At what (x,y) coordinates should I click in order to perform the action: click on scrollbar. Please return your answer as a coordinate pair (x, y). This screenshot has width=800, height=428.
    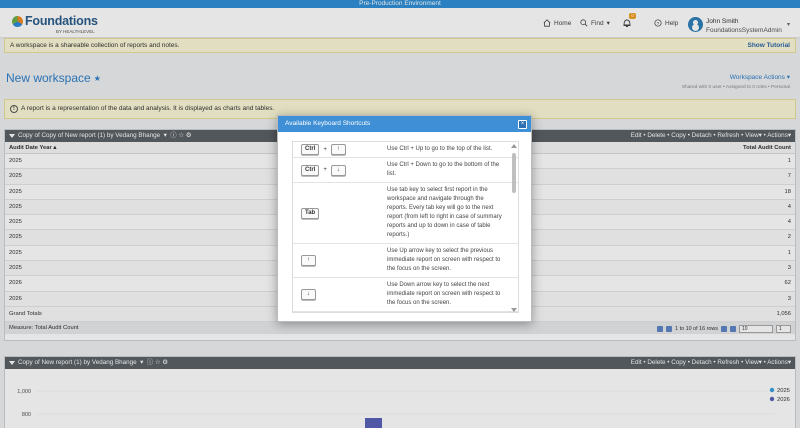
    Looking at the image, I should click on (514, 228).